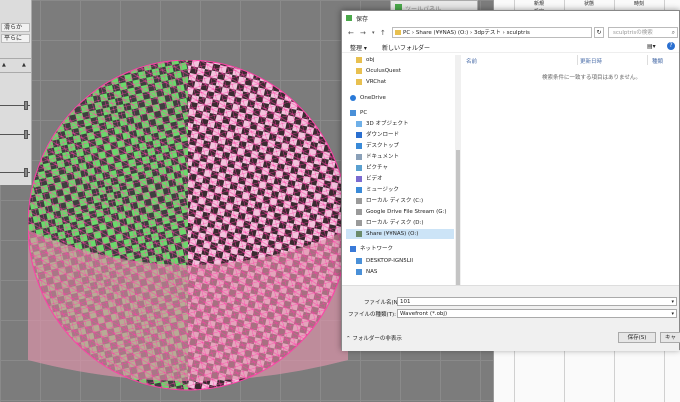 The width and height of the screenshot is (680, 402). I want to click on cloud-icon, so click(353, 98).